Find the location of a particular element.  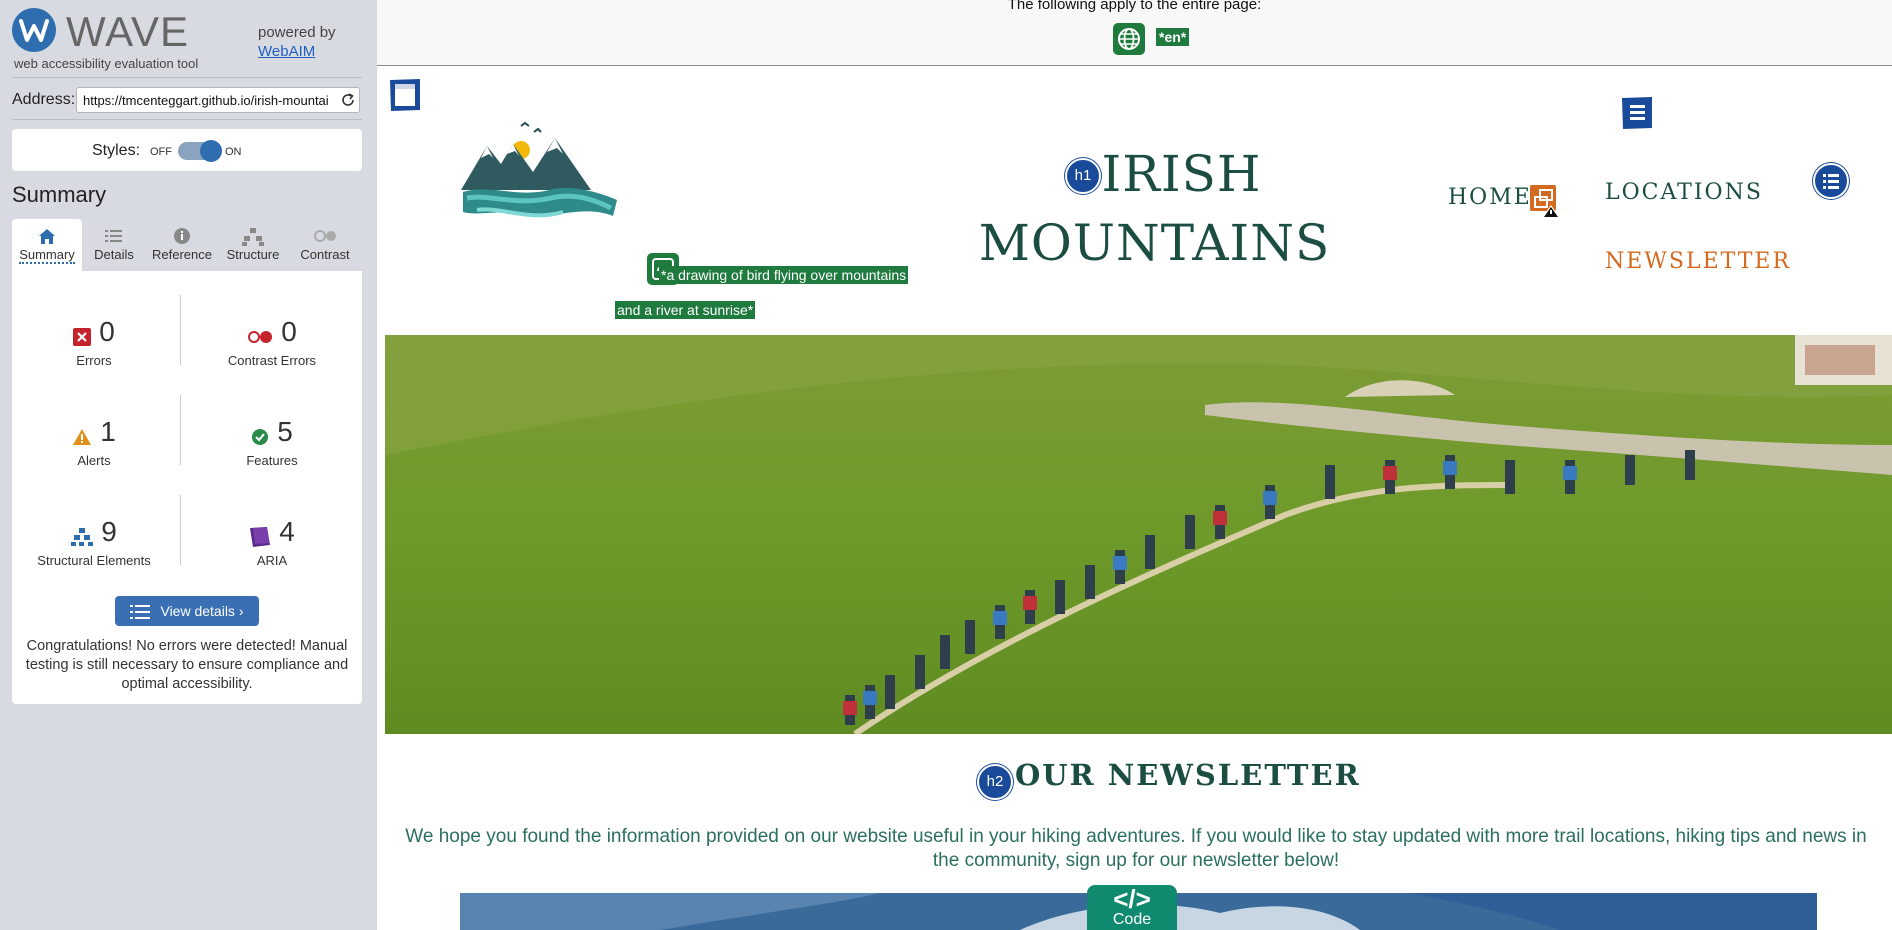

tab-contrast: Contrast is located at coordinates (325, 245).